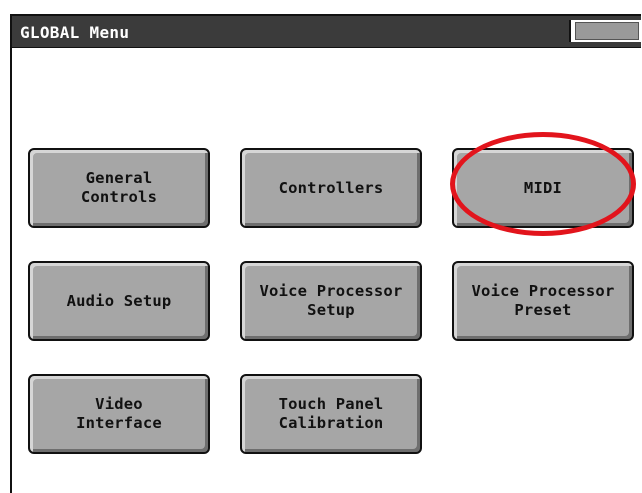 The image size is (642, 493). I want to click on midi-label: MIDI, so click(543, 187).